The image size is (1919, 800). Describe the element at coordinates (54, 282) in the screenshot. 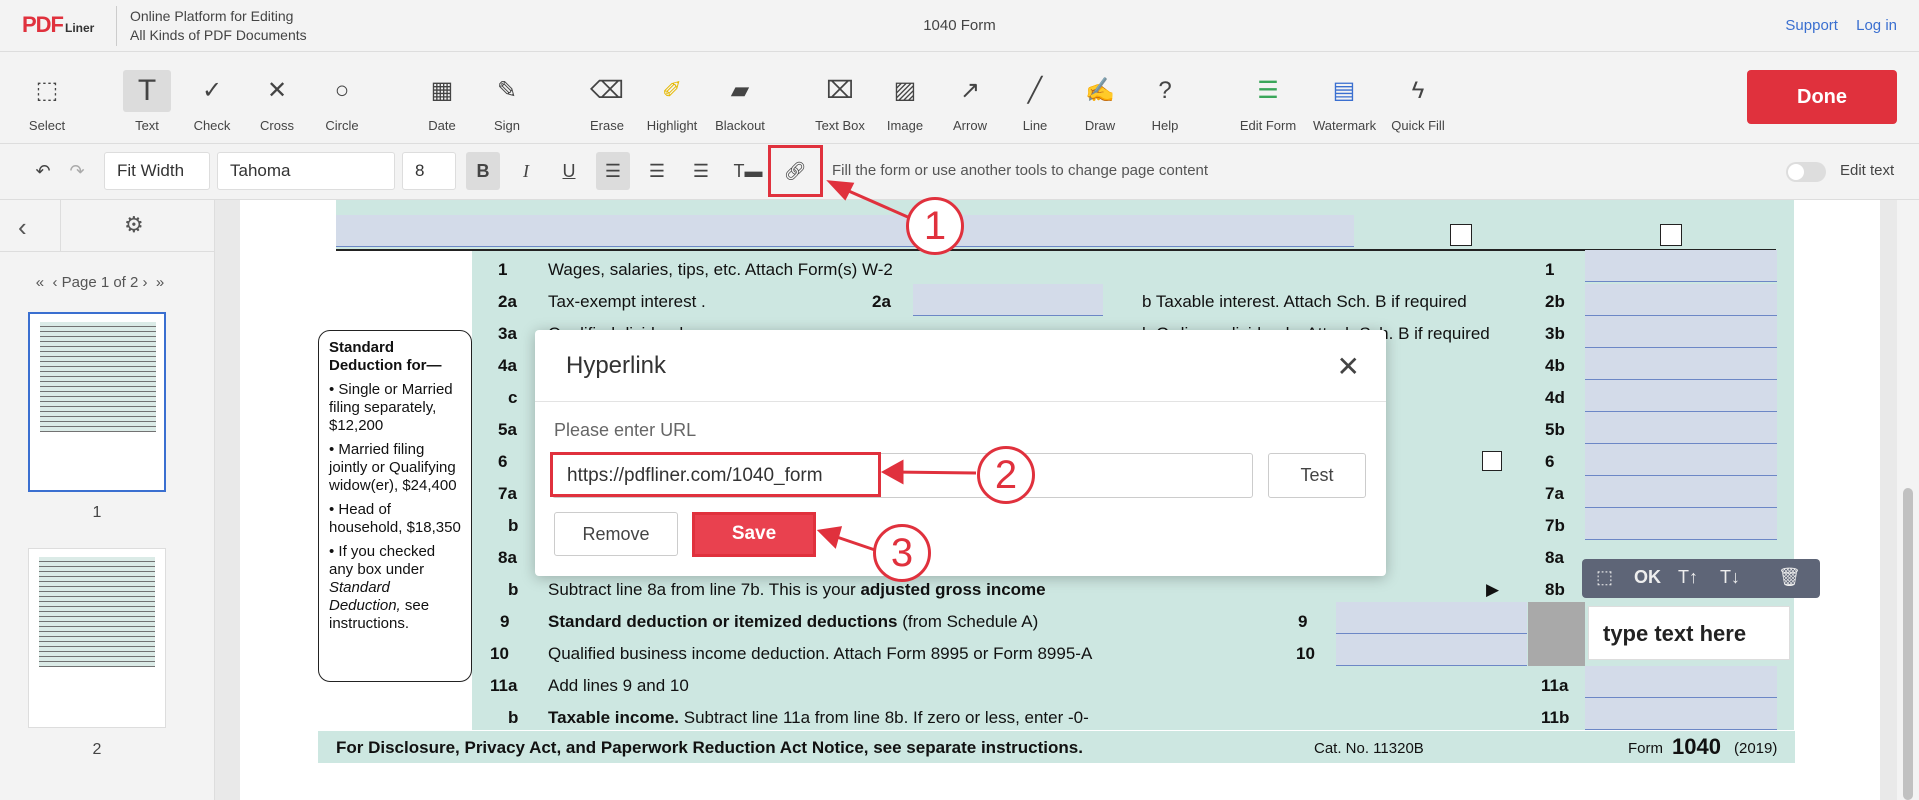

I see `prev-page-icon: ‹` at that location.